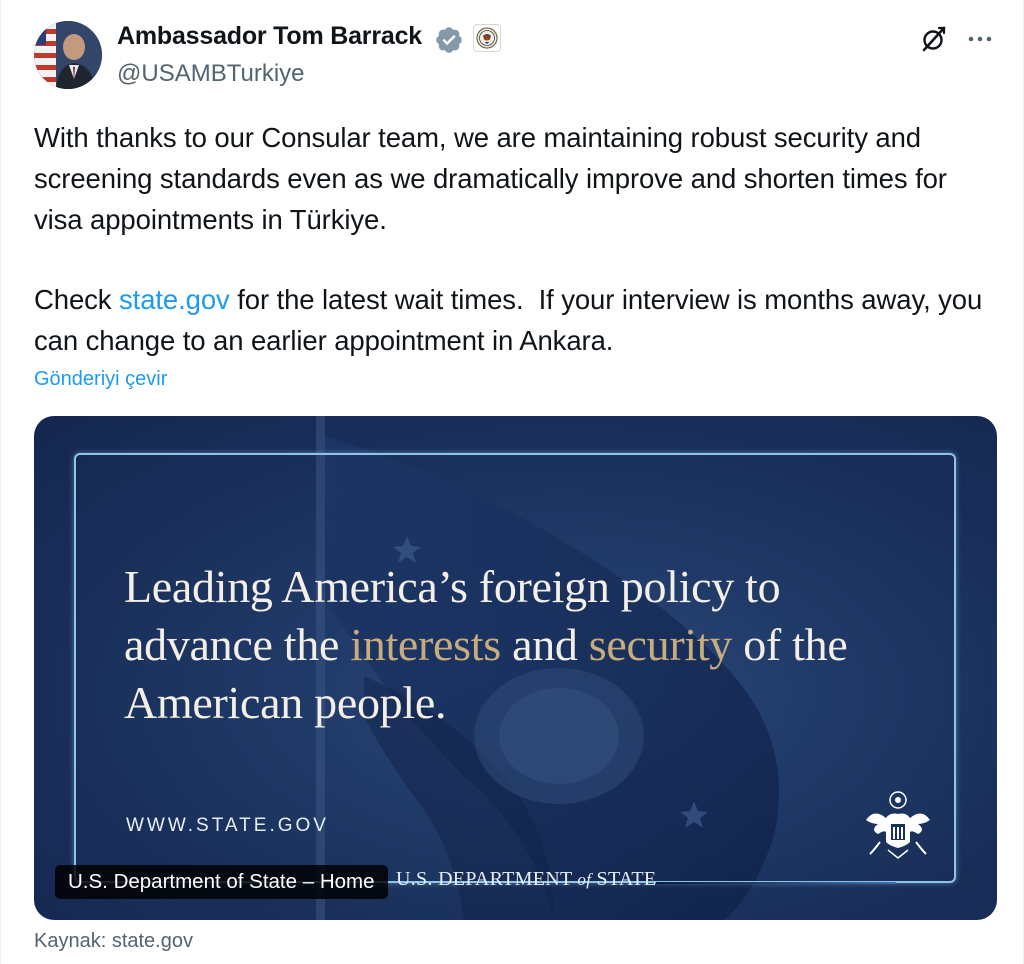 The width and height of the screenshot is (1024, 964). Describe the element at coordinates (934, 39) in the screenshot. I see `grok-icon` at that location.